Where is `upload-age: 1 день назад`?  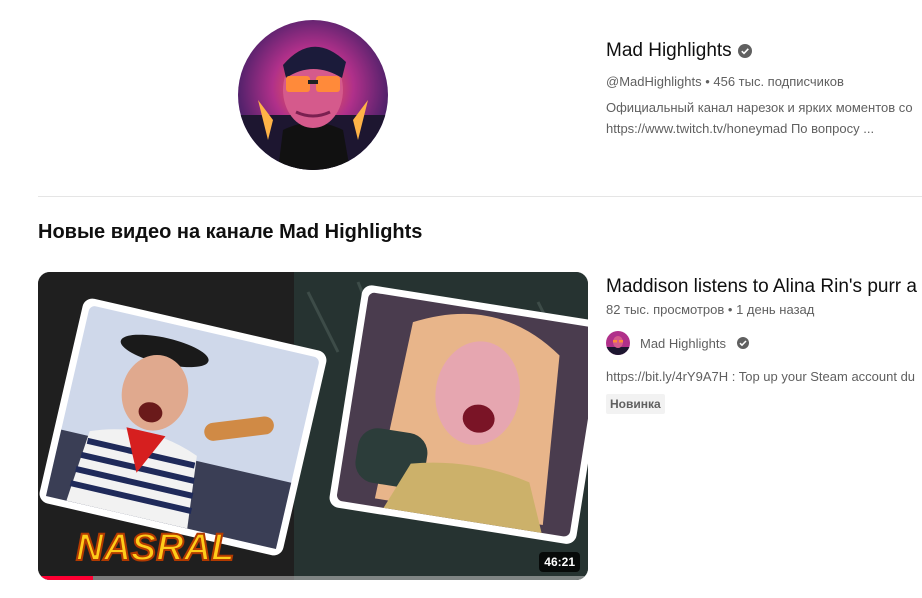 upload-age: 1 день назад is located at coordinates (775, 309).